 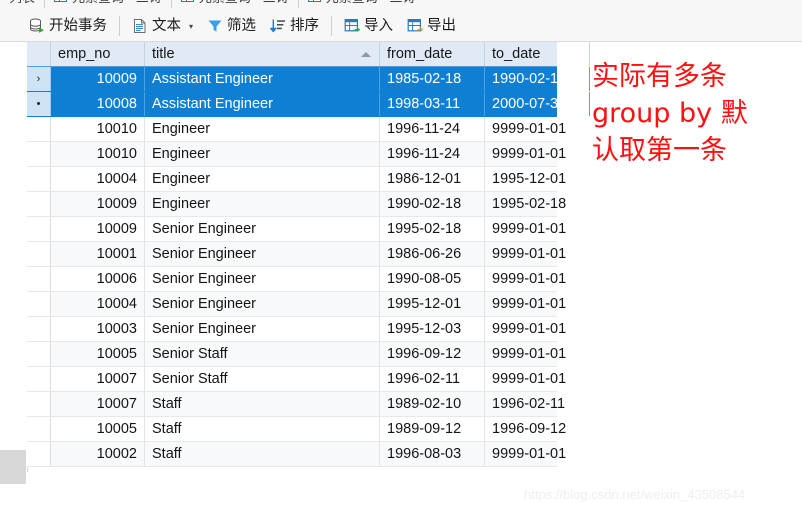 What do you see at coordinates (107, 4) in the screenshot?
I see `top-strip-group-1: 元素查询 ▪ 三诗` at bounding box center [107, 4].